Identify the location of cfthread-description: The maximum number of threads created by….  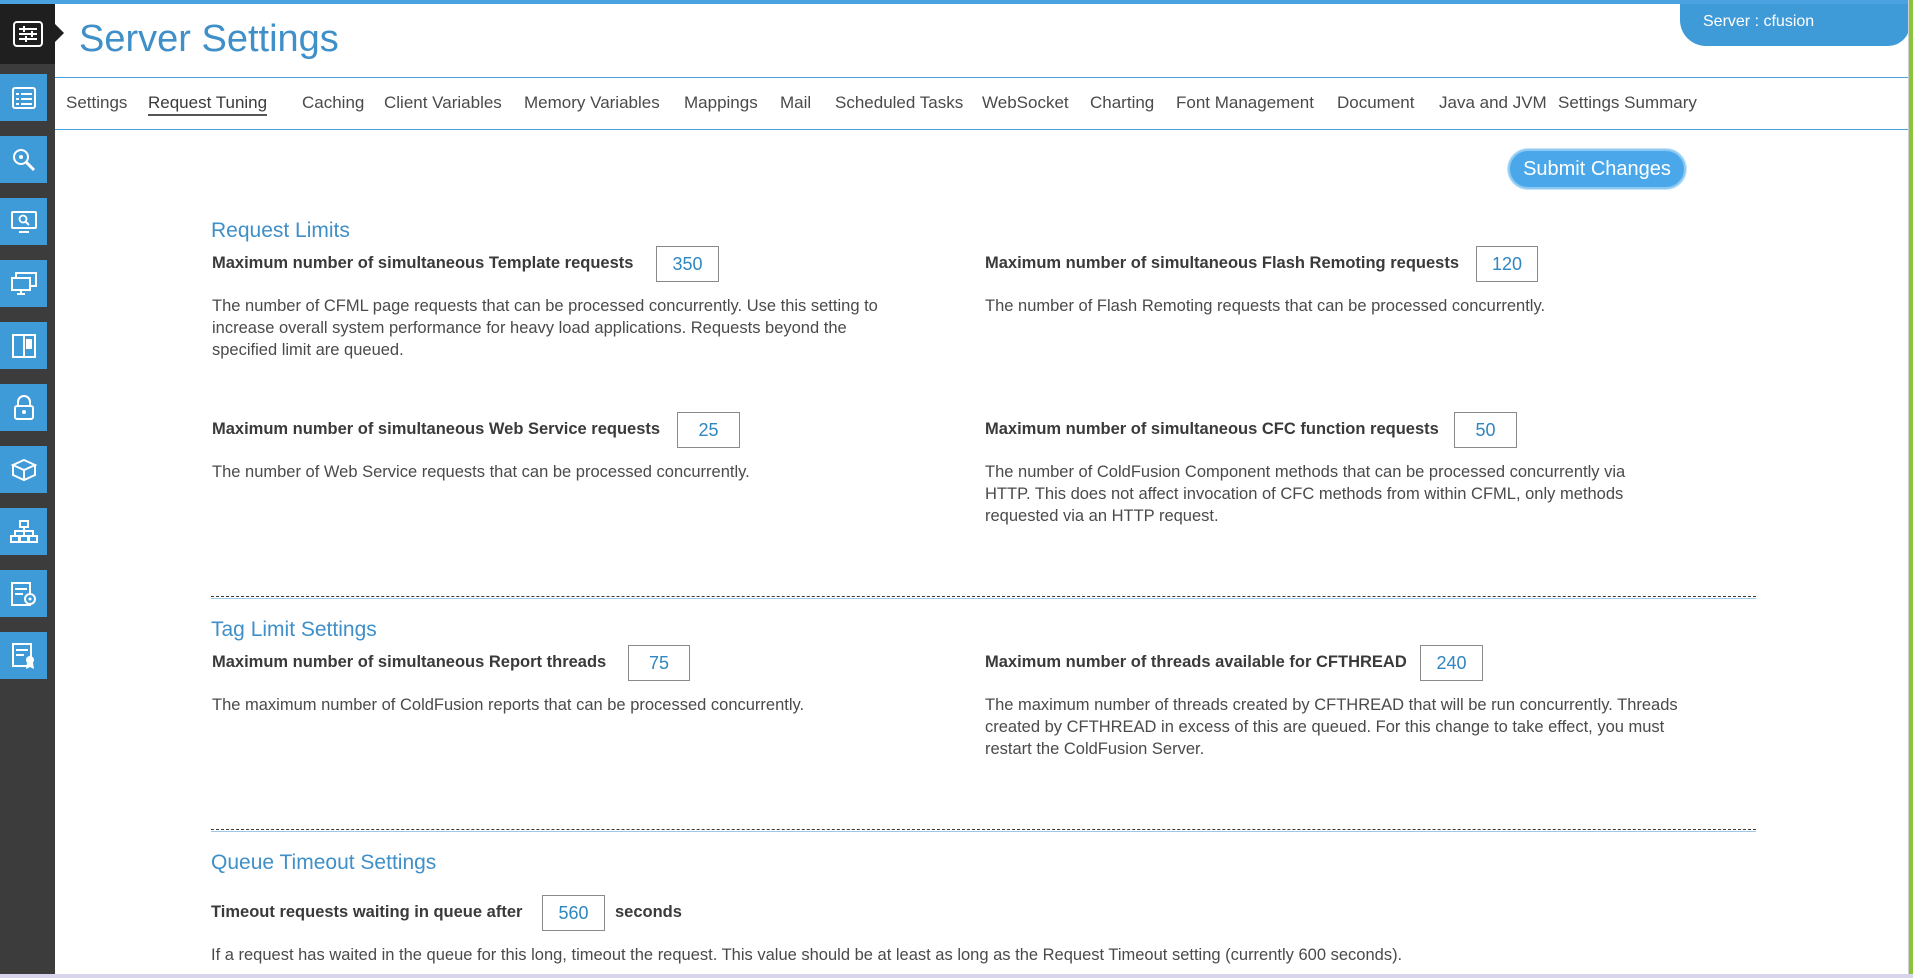
(1331, 727).